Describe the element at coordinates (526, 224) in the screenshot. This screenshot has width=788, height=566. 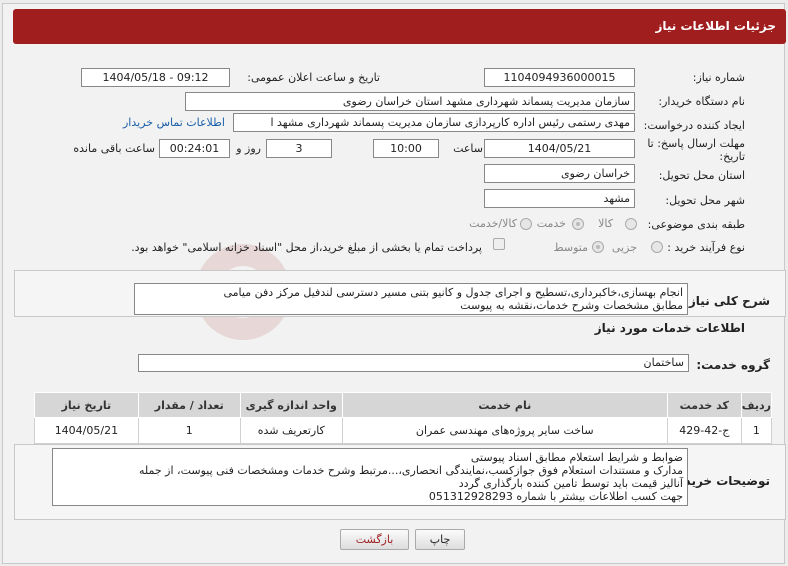
I see `category-radio-goods-service` at that location.